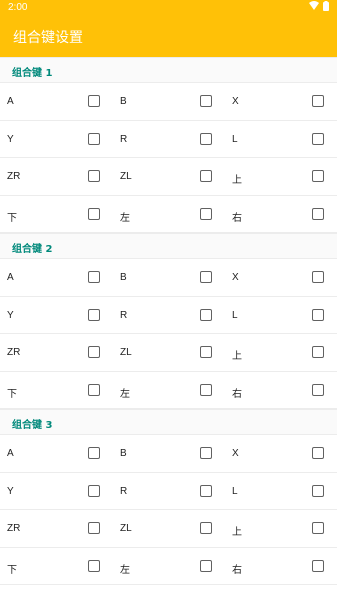 Image resolution: width=337 pixels, height=599 pixels. What do you see at coordinates (168, 70) in the screenshot?
I see `group-header: 组合键 1` at bounding box center [168, 70].